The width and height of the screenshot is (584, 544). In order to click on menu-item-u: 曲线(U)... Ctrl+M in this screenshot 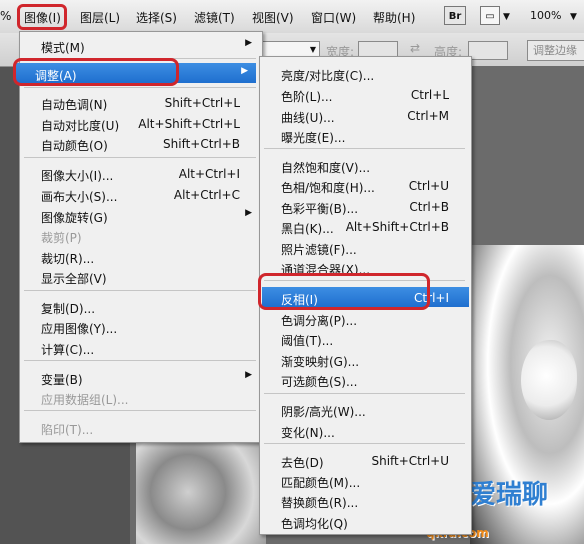, I will do `click(365, 115)`.